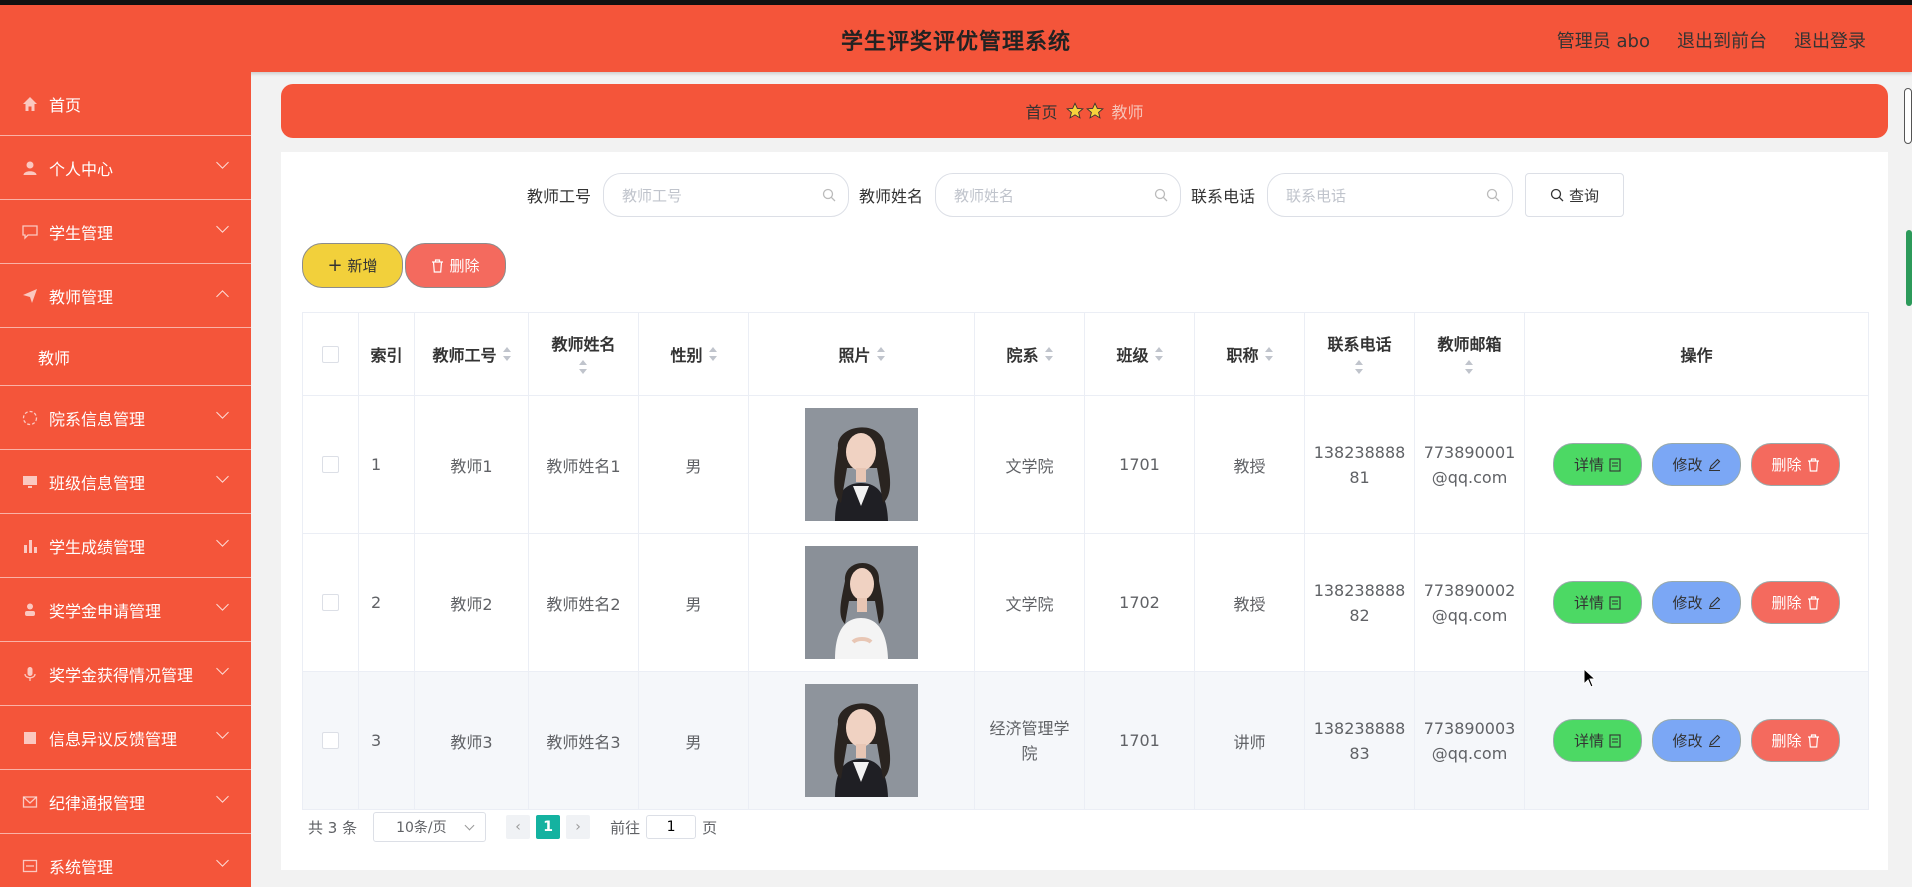  What do you see at coordinates (671, 827) in the screenshot?
I see `goto-page-input` at bounding box center [671, 827].